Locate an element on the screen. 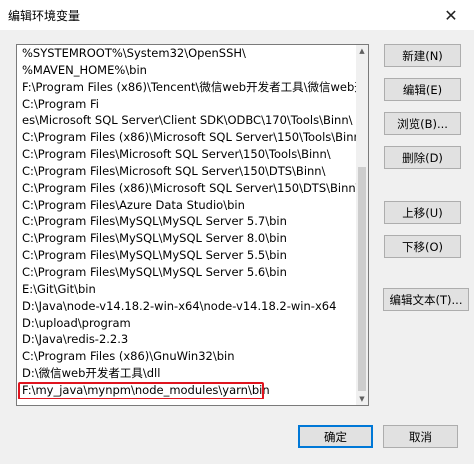  close-icon: ✕ is located at coordinates (451, 15).